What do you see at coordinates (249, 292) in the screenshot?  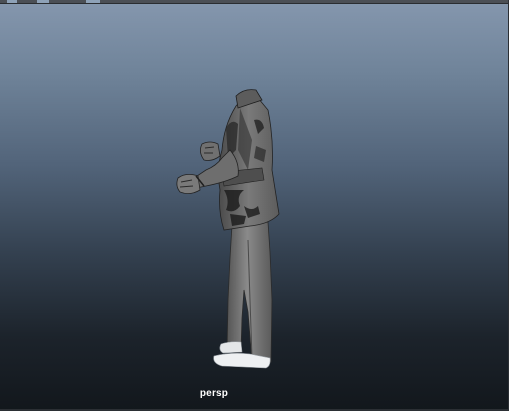 I see `trousers` at bounding box center [249, 292].